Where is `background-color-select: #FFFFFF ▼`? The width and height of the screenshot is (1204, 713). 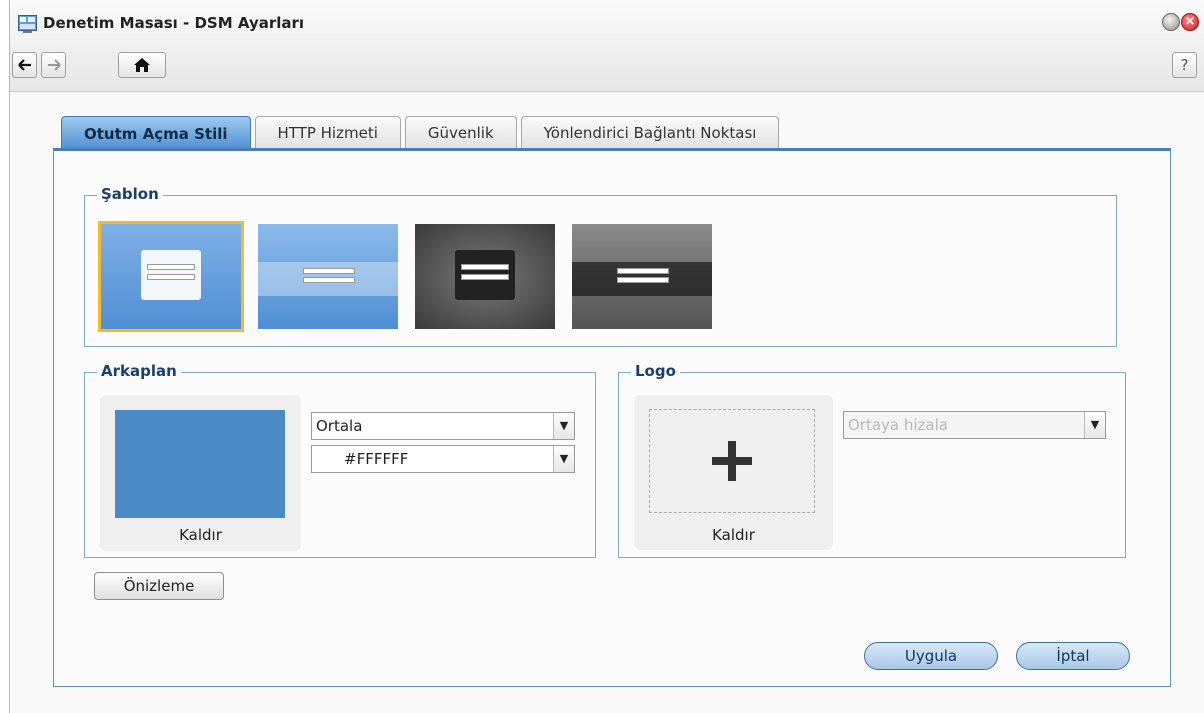 background-color-select: #FFFFFF ▼ is located at coordinates (443, 459).